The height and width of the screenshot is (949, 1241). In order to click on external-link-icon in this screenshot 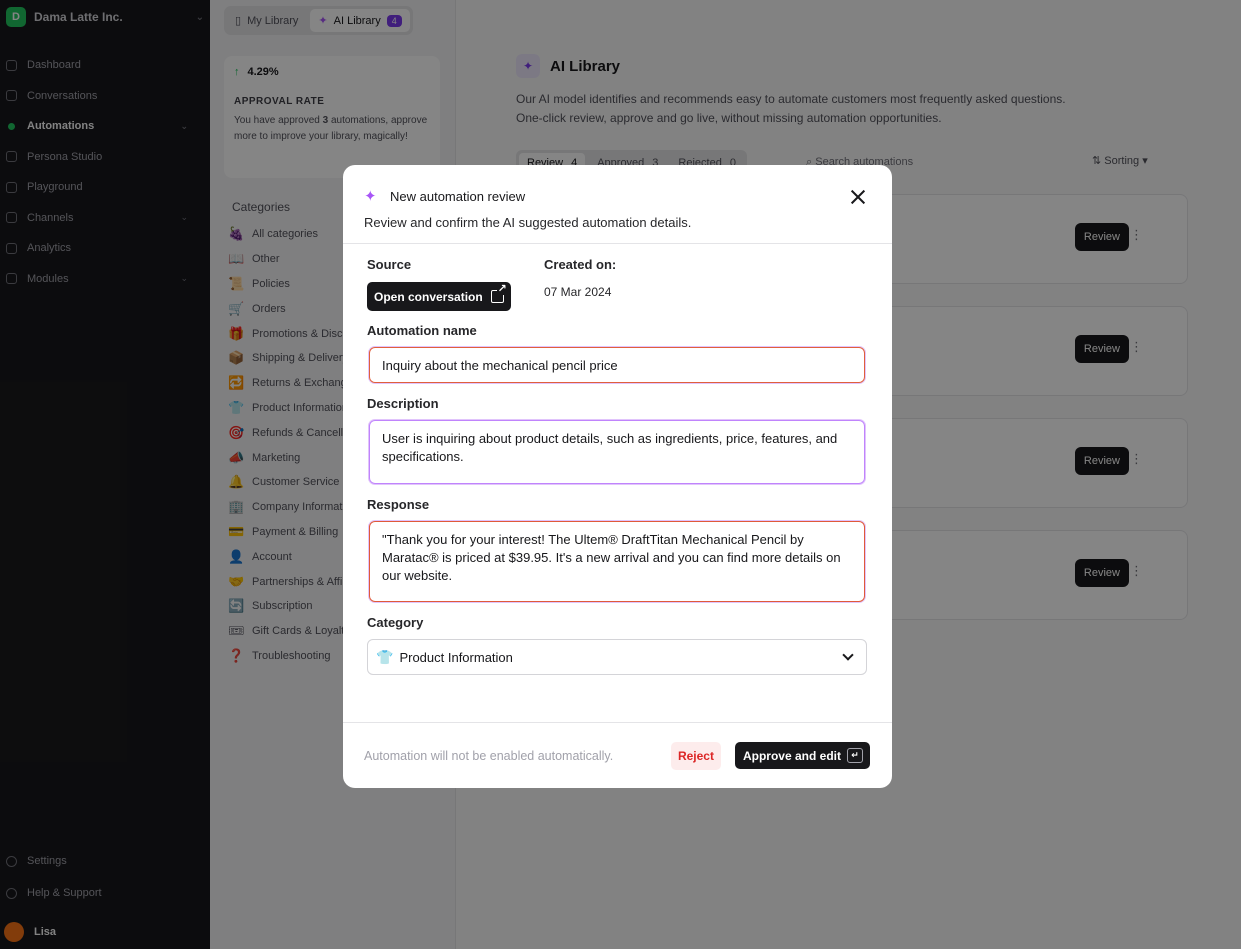, I will do `click(498, 293)`.